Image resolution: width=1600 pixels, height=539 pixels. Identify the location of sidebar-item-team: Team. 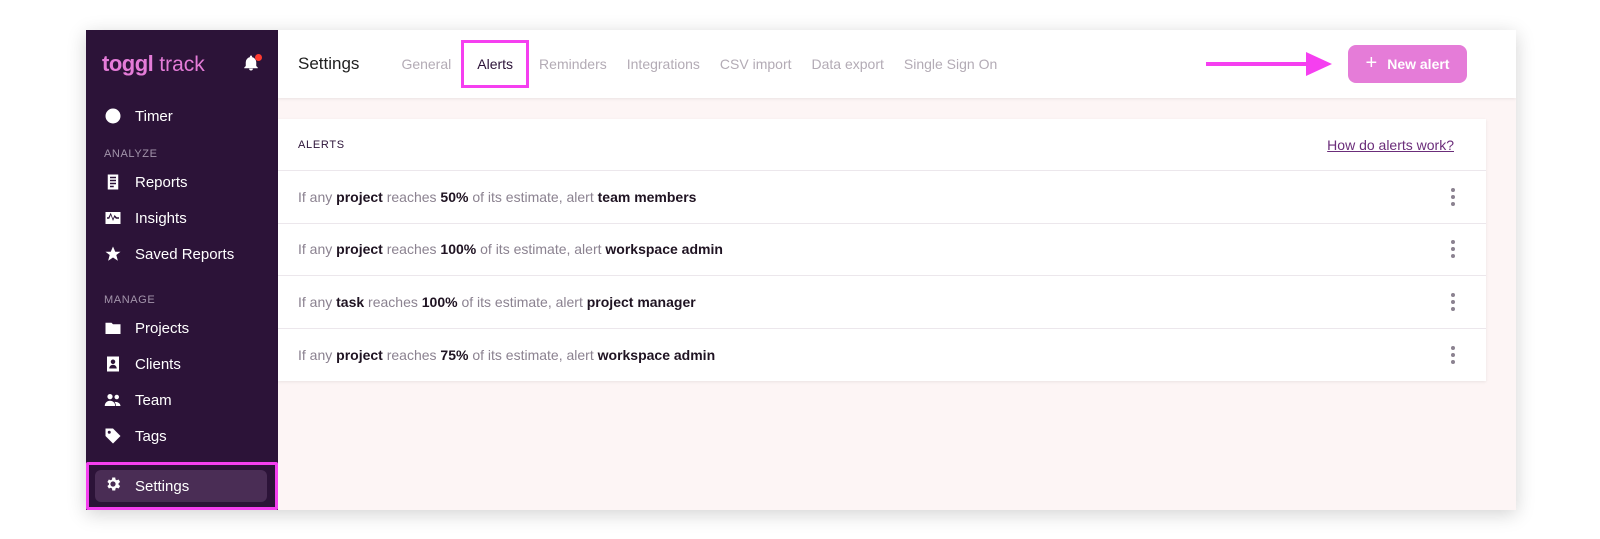
(182, 400).